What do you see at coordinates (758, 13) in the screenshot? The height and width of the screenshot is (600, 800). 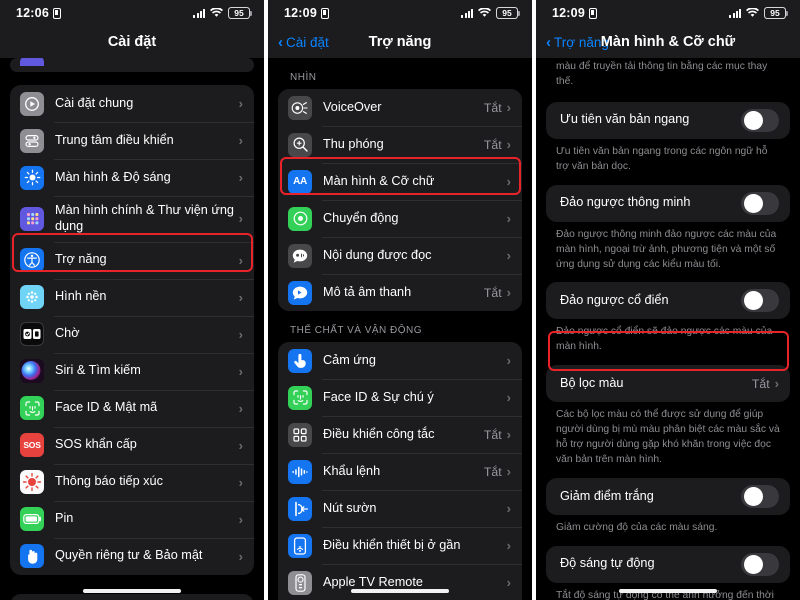 I see `status-indicators: 95` at bounding box center [758, 13].